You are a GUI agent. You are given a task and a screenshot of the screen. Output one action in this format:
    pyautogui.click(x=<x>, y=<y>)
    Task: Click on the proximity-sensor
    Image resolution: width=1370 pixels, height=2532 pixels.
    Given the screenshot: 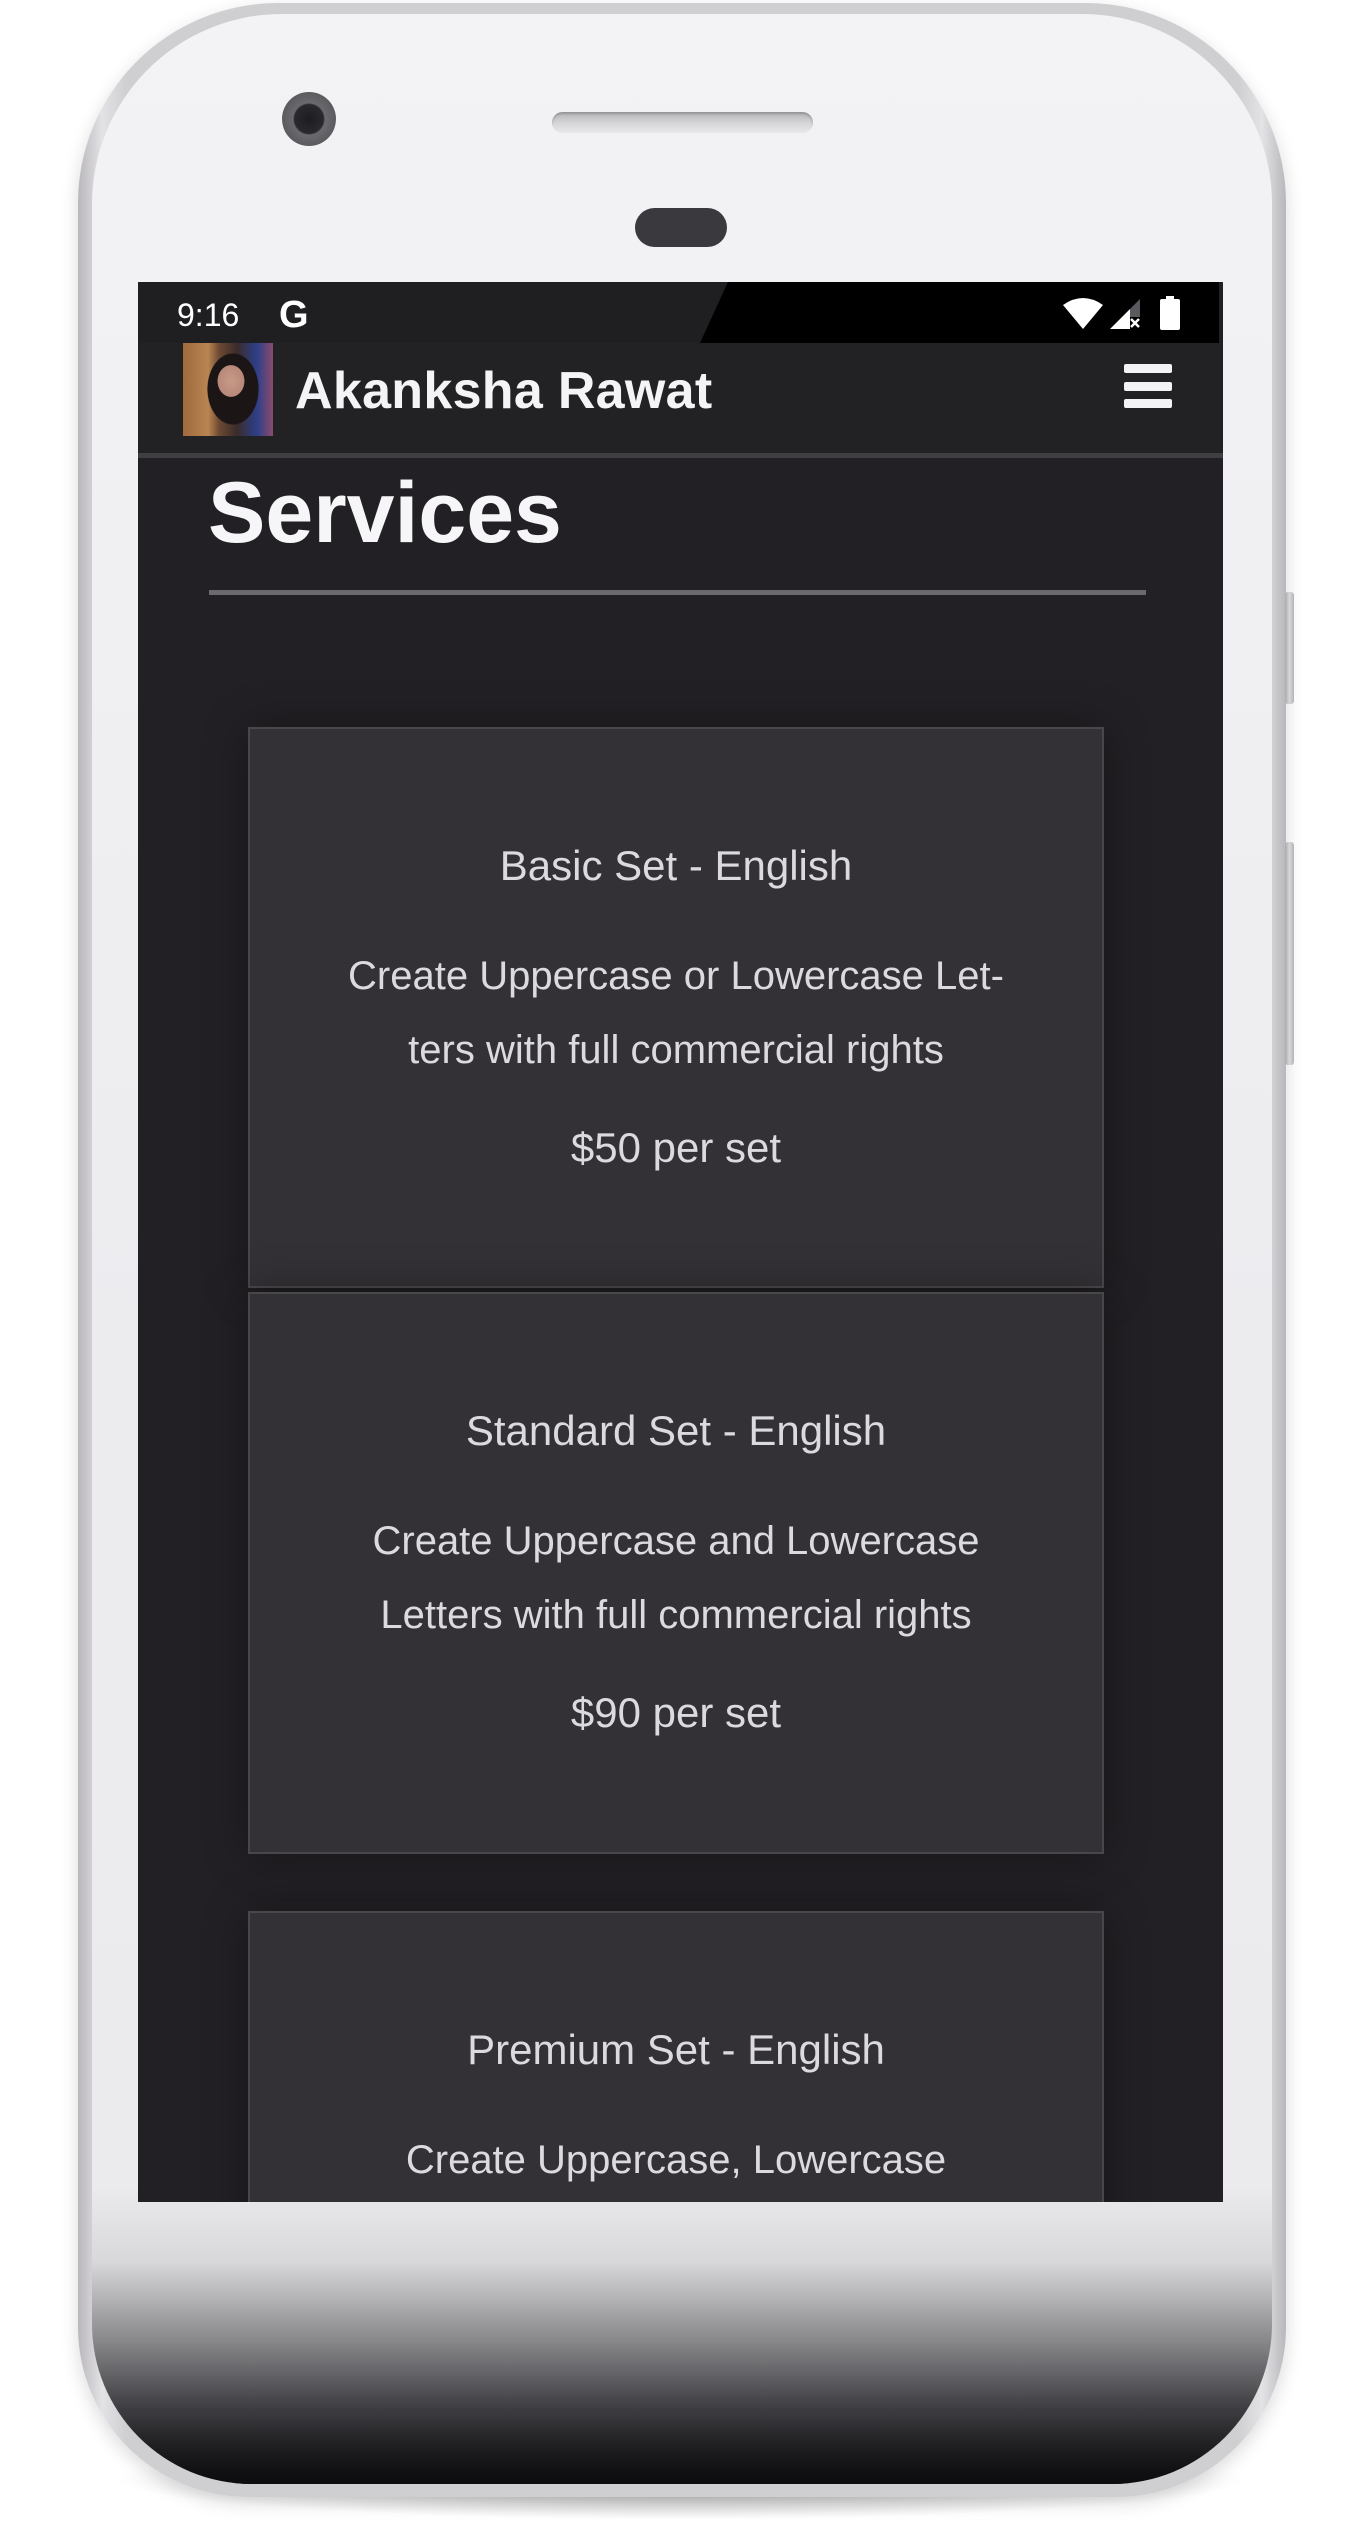 What is the action you would take?
    pyautogui.click(x=681, y=227)
    